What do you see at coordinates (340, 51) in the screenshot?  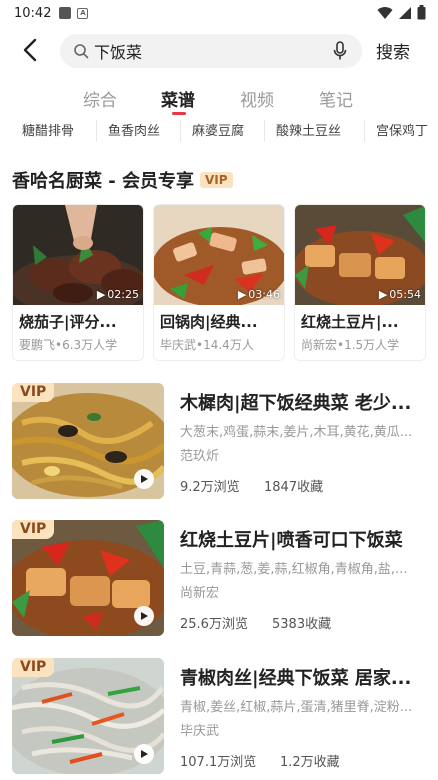 I see `microphone-icon` at bounding box center [340, 51].